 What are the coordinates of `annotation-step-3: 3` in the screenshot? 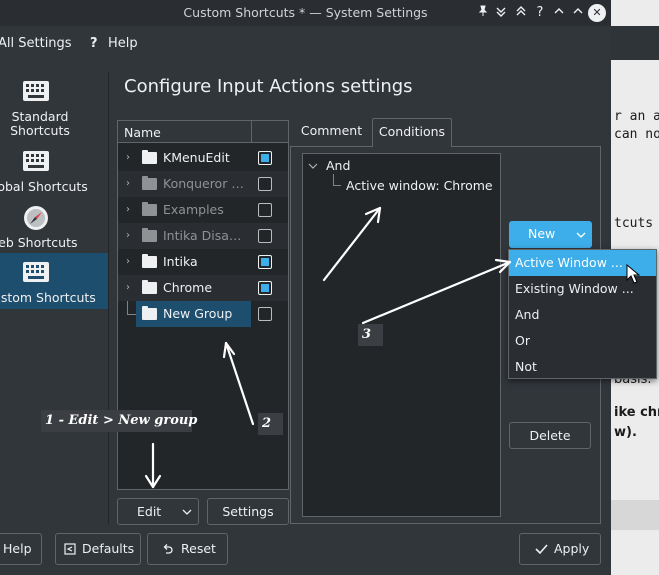 It's located at (370, 335).